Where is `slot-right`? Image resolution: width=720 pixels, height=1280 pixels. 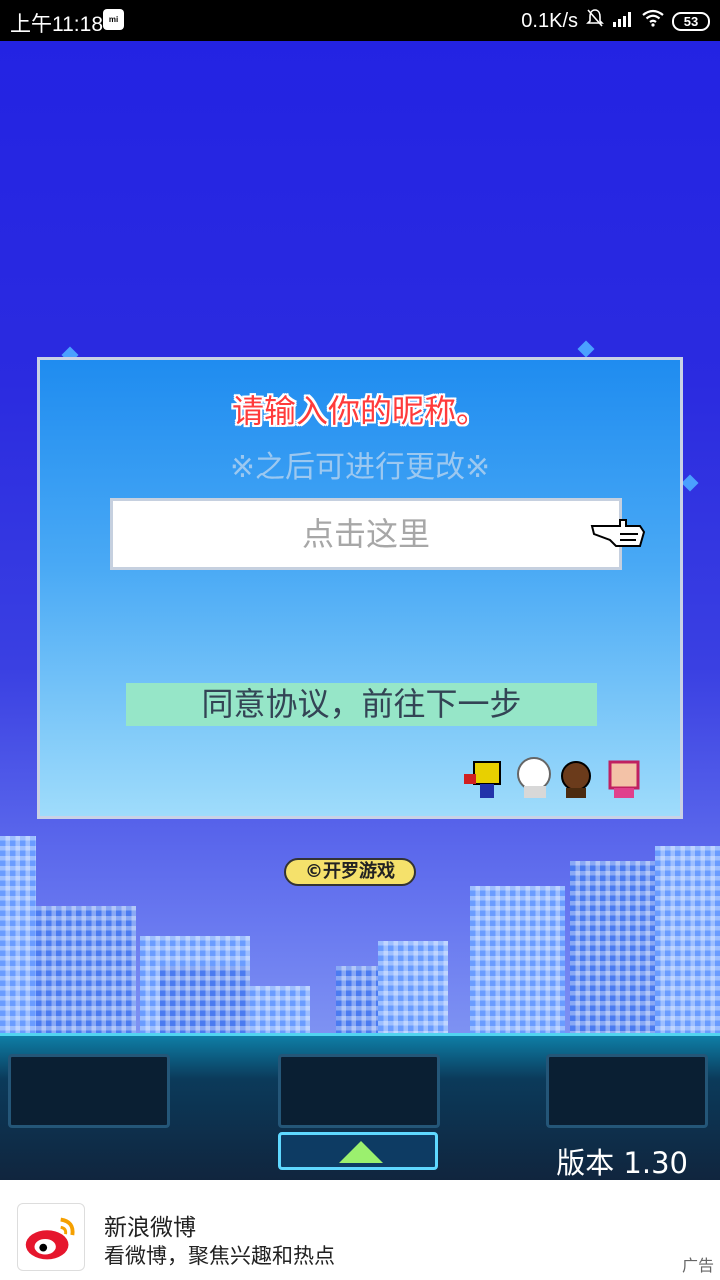
slot-right is located at coordinates (627, 1091).